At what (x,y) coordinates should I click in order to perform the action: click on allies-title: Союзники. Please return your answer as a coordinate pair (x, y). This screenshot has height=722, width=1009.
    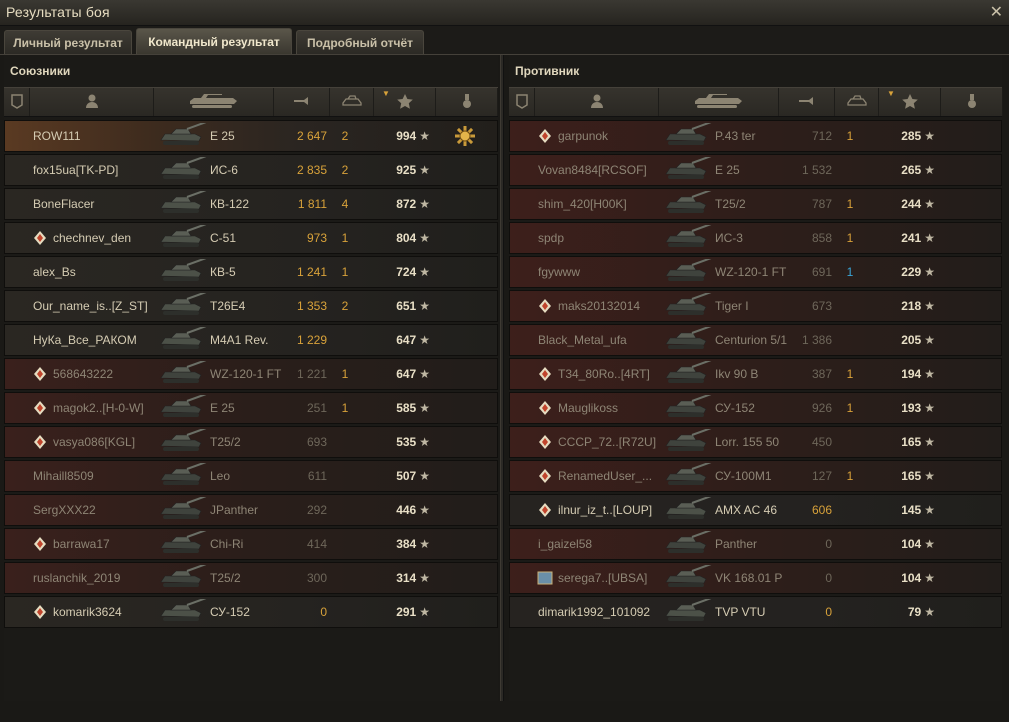
    Looking at the image, I should click on (40, 71).